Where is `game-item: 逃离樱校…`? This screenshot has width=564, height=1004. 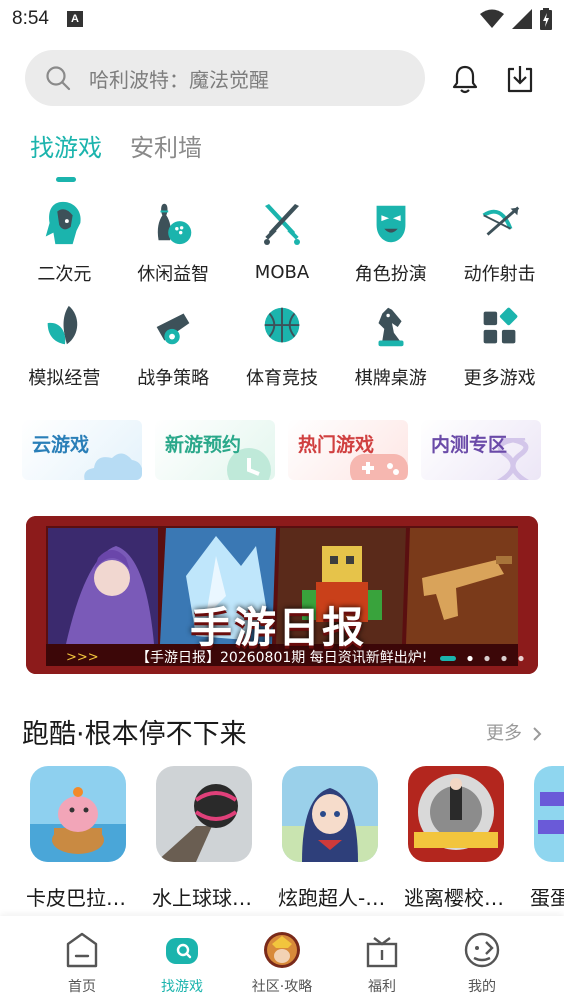 game-item: 逃离樱校… is located at coordinates (464, 838).